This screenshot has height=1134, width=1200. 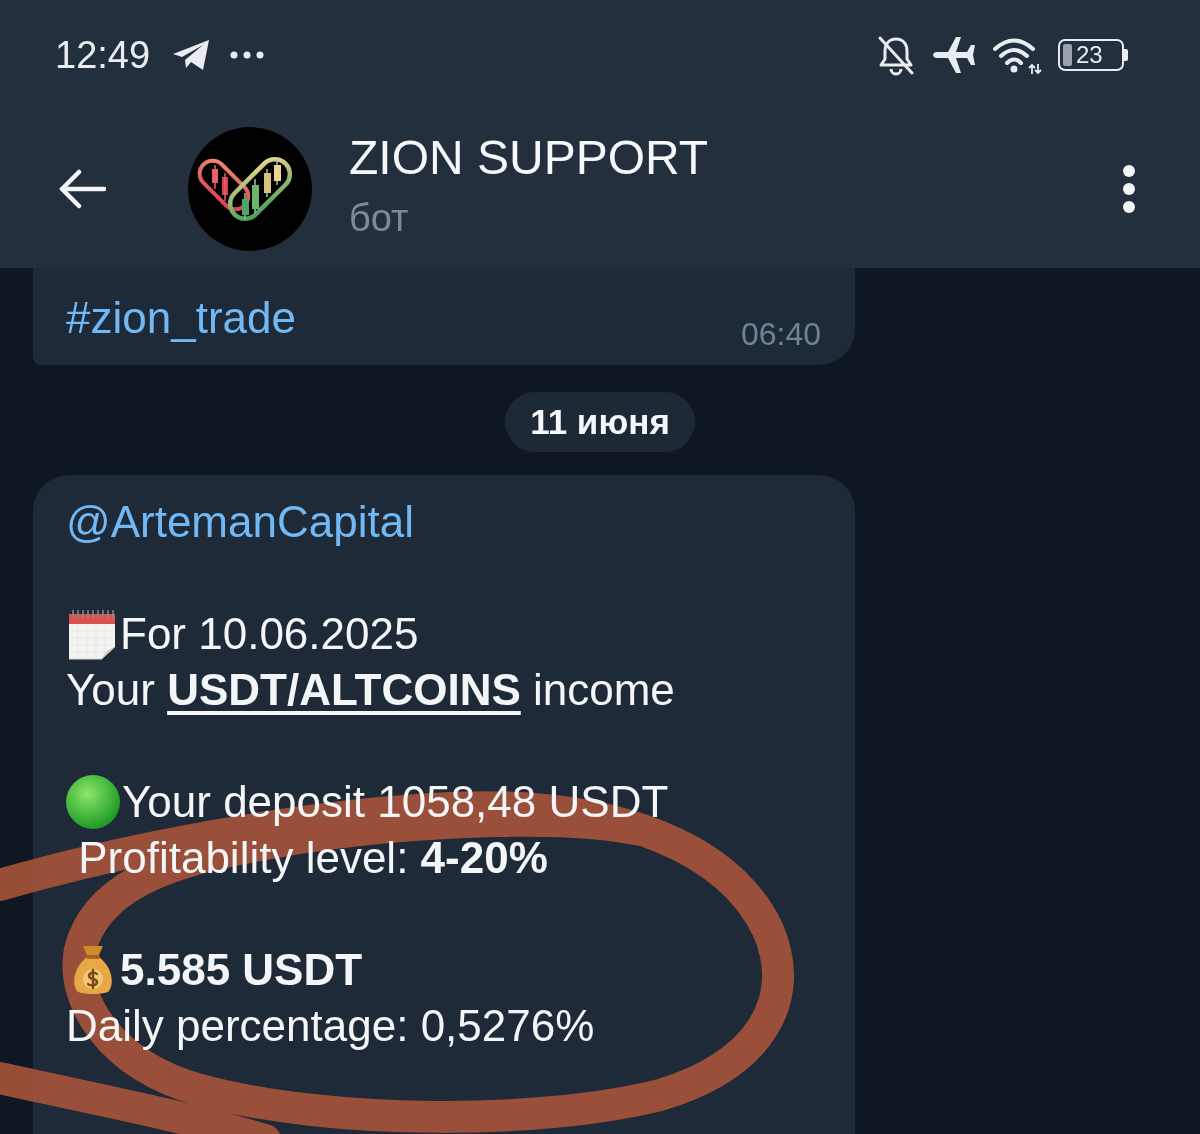 I want to click on wifi-icon, so click(x=1017, y=55).